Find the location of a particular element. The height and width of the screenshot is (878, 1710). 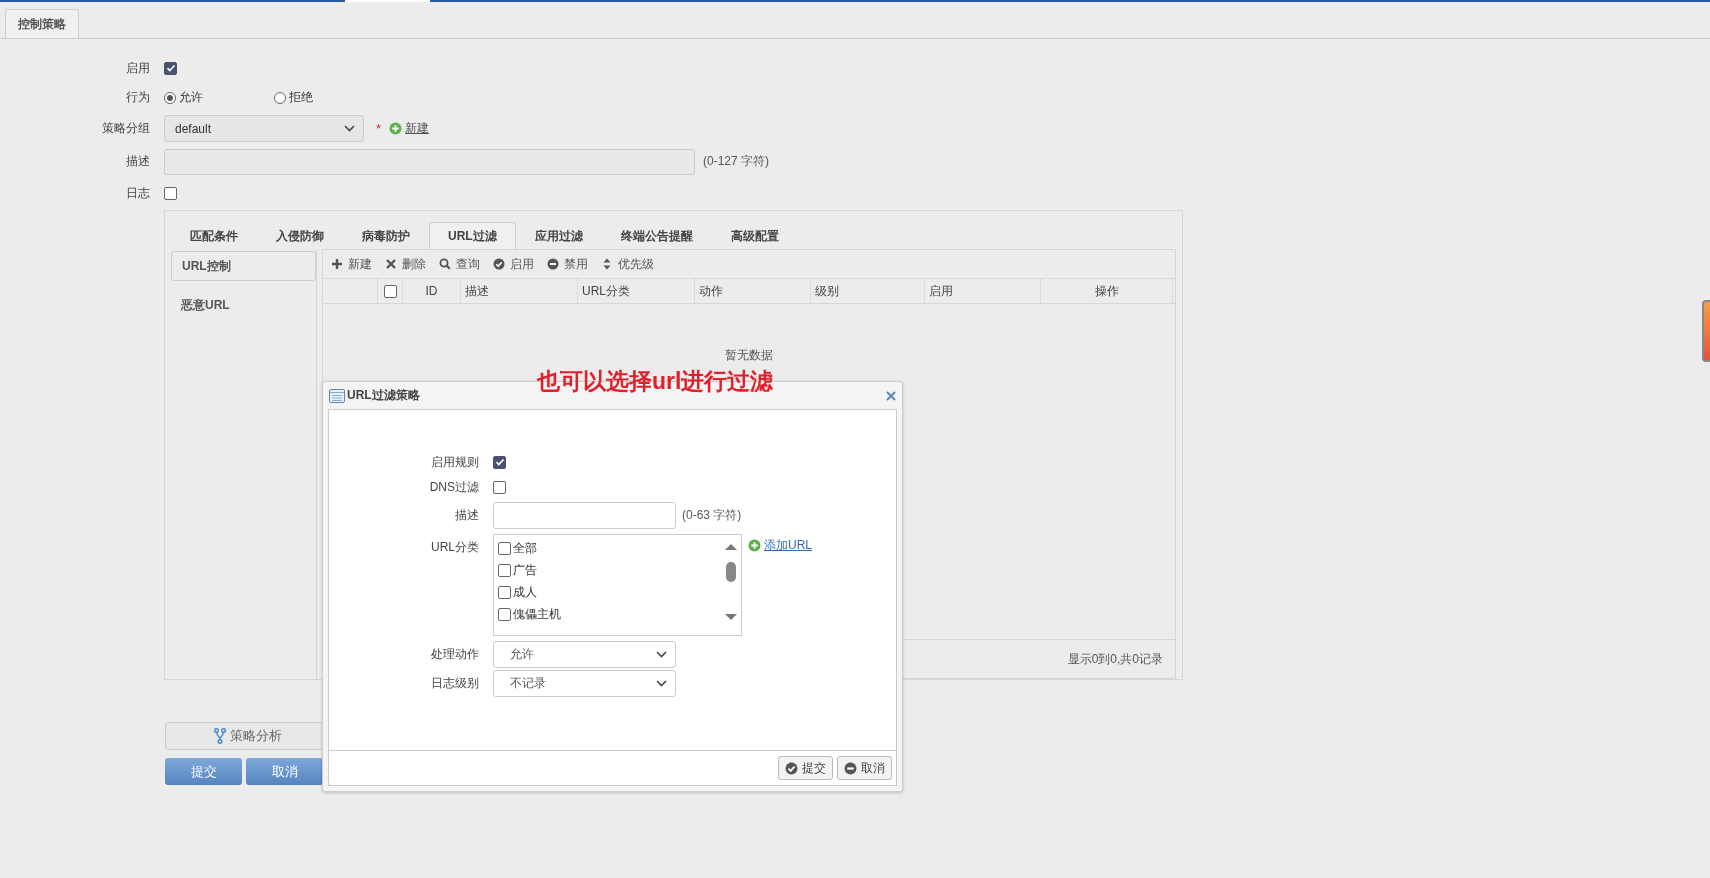

toolbar-button: 启用 is located at coordinates (513, 264).